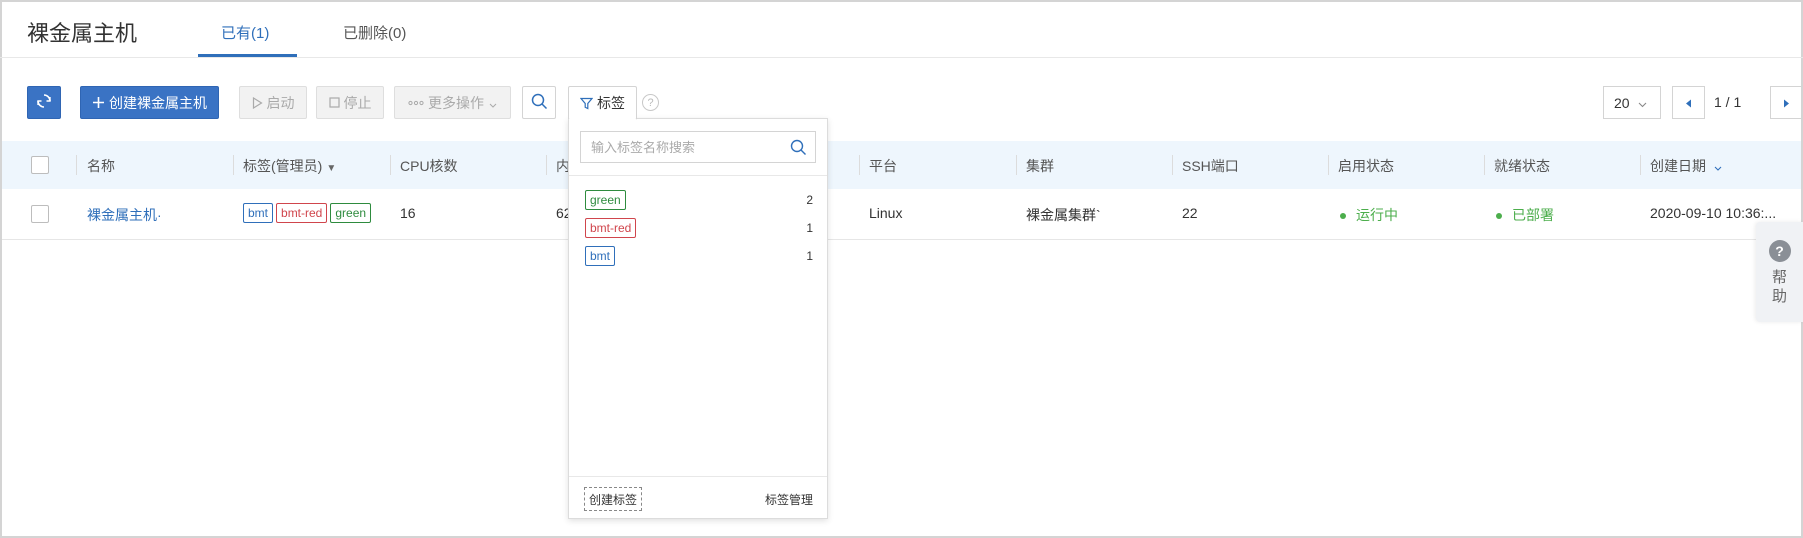 The width and height of the screenshot is (1803, 538). Describe the element at coordinates (257, 102) in the screenshot. I see `play-icon` at that location.